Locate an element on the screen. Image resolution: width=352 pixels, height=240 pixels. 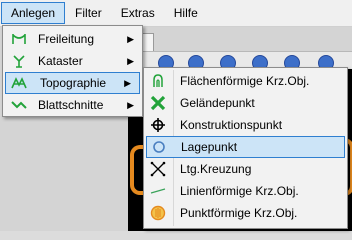
submenu-item-label: Geländepunkt is located at coordinates (217, 103).